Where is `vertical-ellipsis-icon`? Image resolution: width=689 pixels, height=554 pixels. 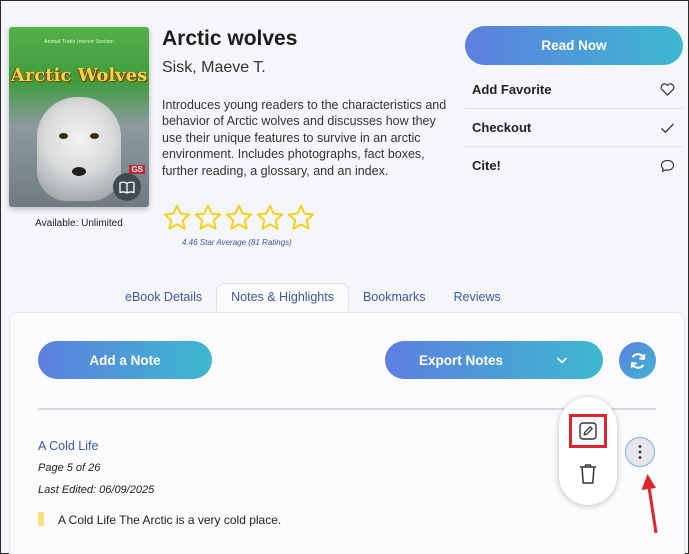 vertical-ellipsis-icon is located at coordinates (640, 452).